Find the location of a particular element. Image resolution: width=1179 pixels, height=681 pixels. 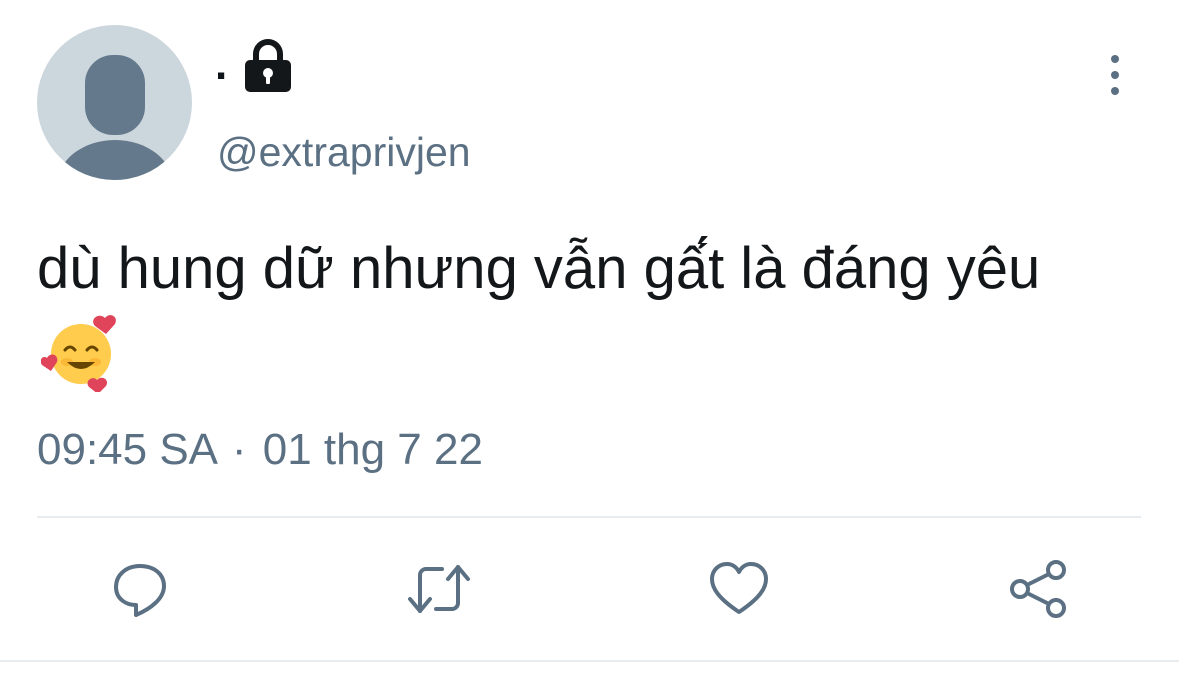

lock-icon is located at coordinates (268, 68).